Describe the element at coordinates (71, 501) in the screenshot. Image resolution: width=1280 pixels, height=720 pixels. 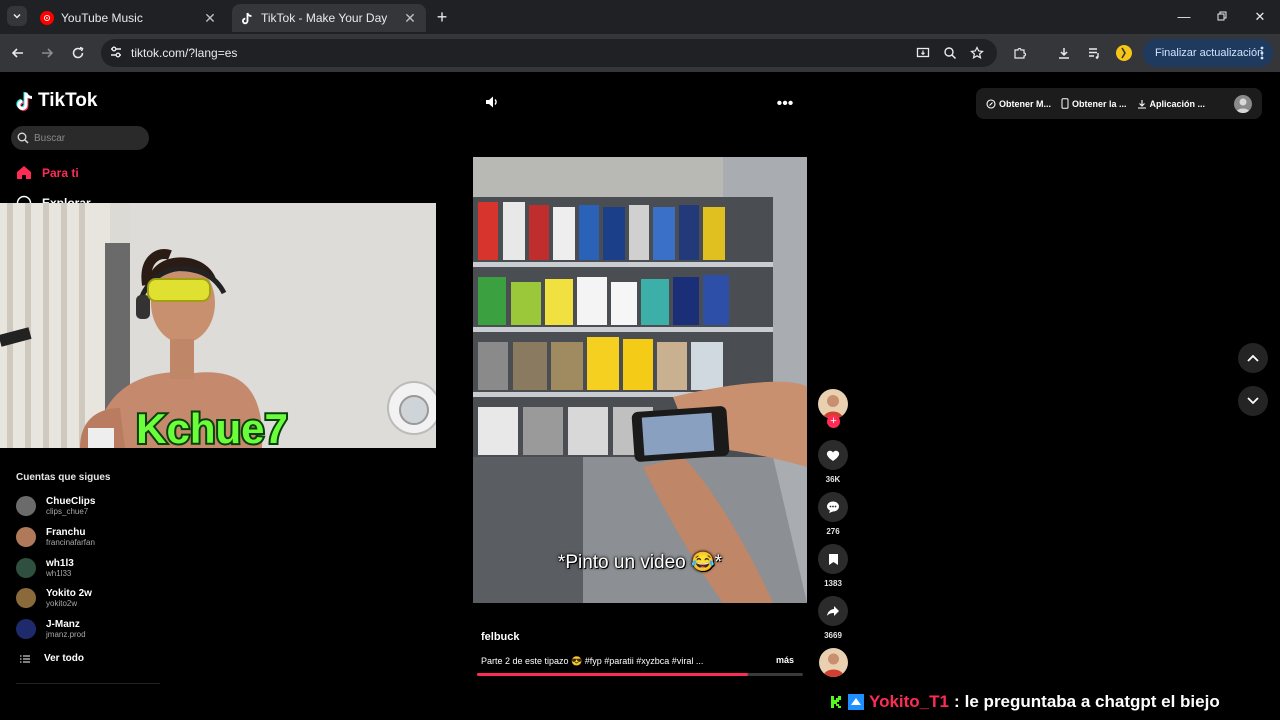
I see `account-name: ChueClips` at that location.